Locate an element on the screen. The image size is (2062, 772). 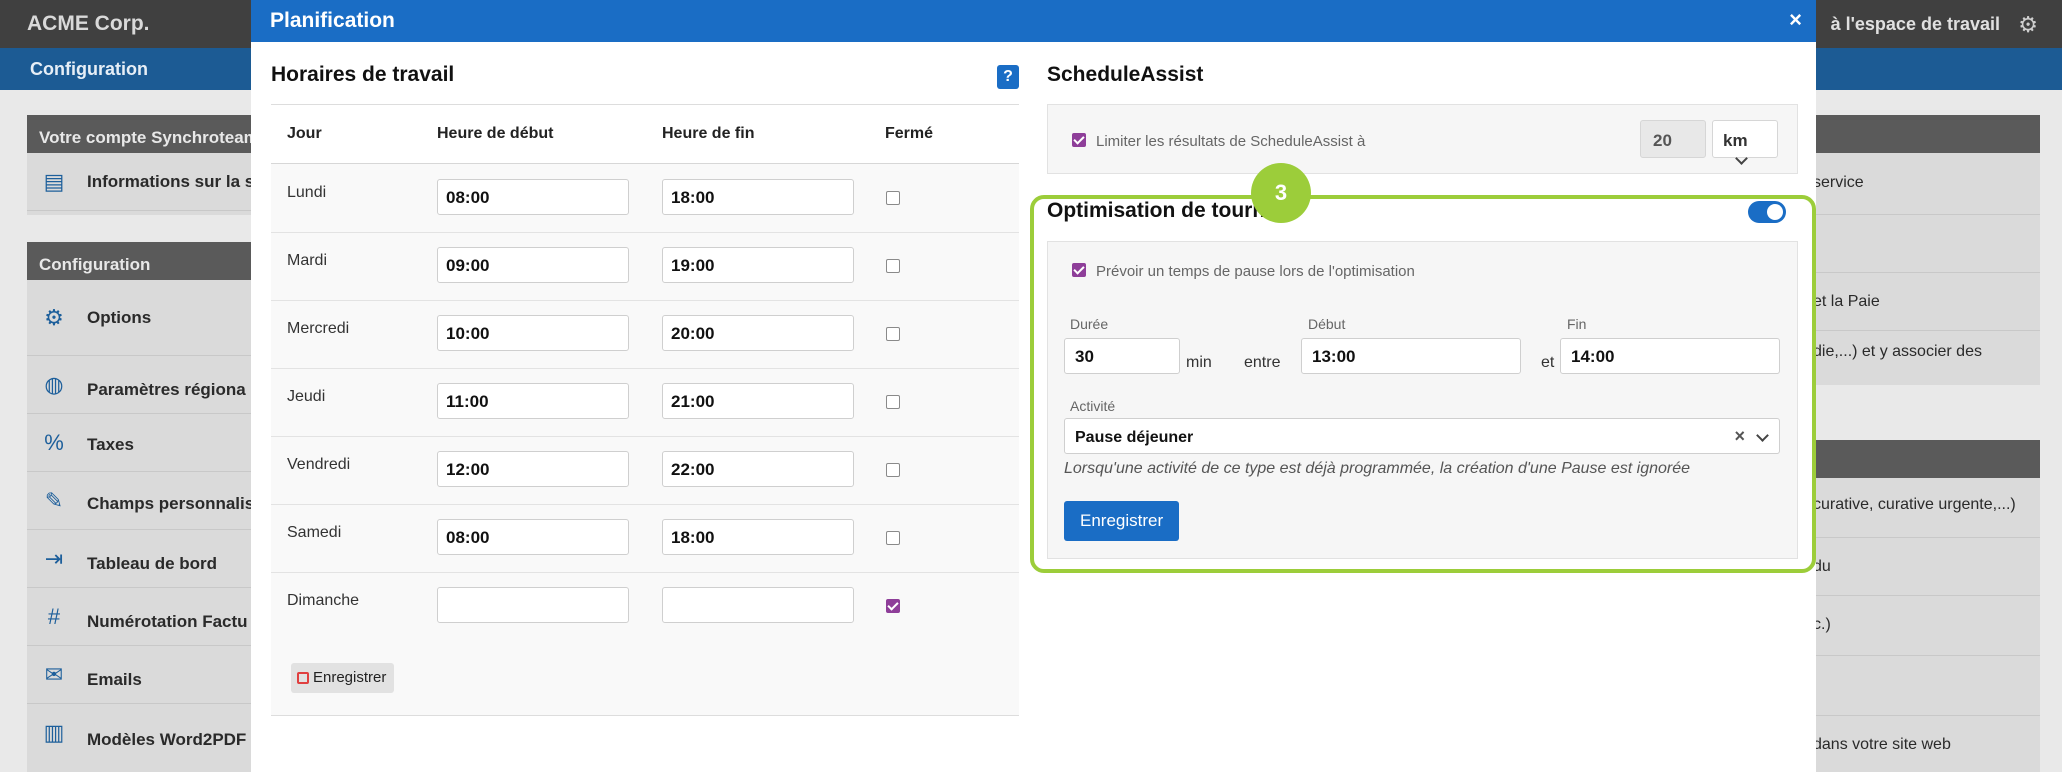
chevron-down-icon is located at coordinates (1741, 158).